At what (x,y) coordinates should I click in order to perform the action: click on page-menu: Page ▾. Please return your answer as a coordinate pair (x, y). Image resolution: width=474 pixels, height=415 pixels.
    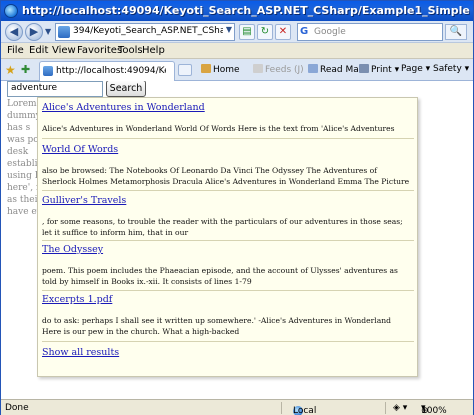
    Looking at the image, I should click on (415, 69).